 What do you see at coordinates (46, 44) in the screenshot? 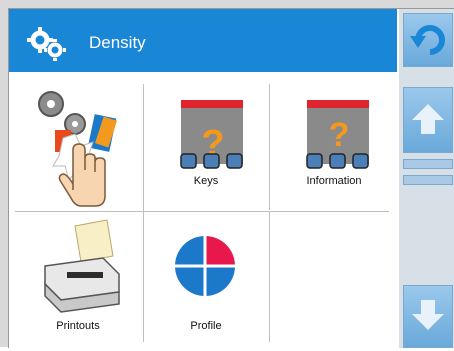
I see `gears-icon` at bounding box center [46, 44].